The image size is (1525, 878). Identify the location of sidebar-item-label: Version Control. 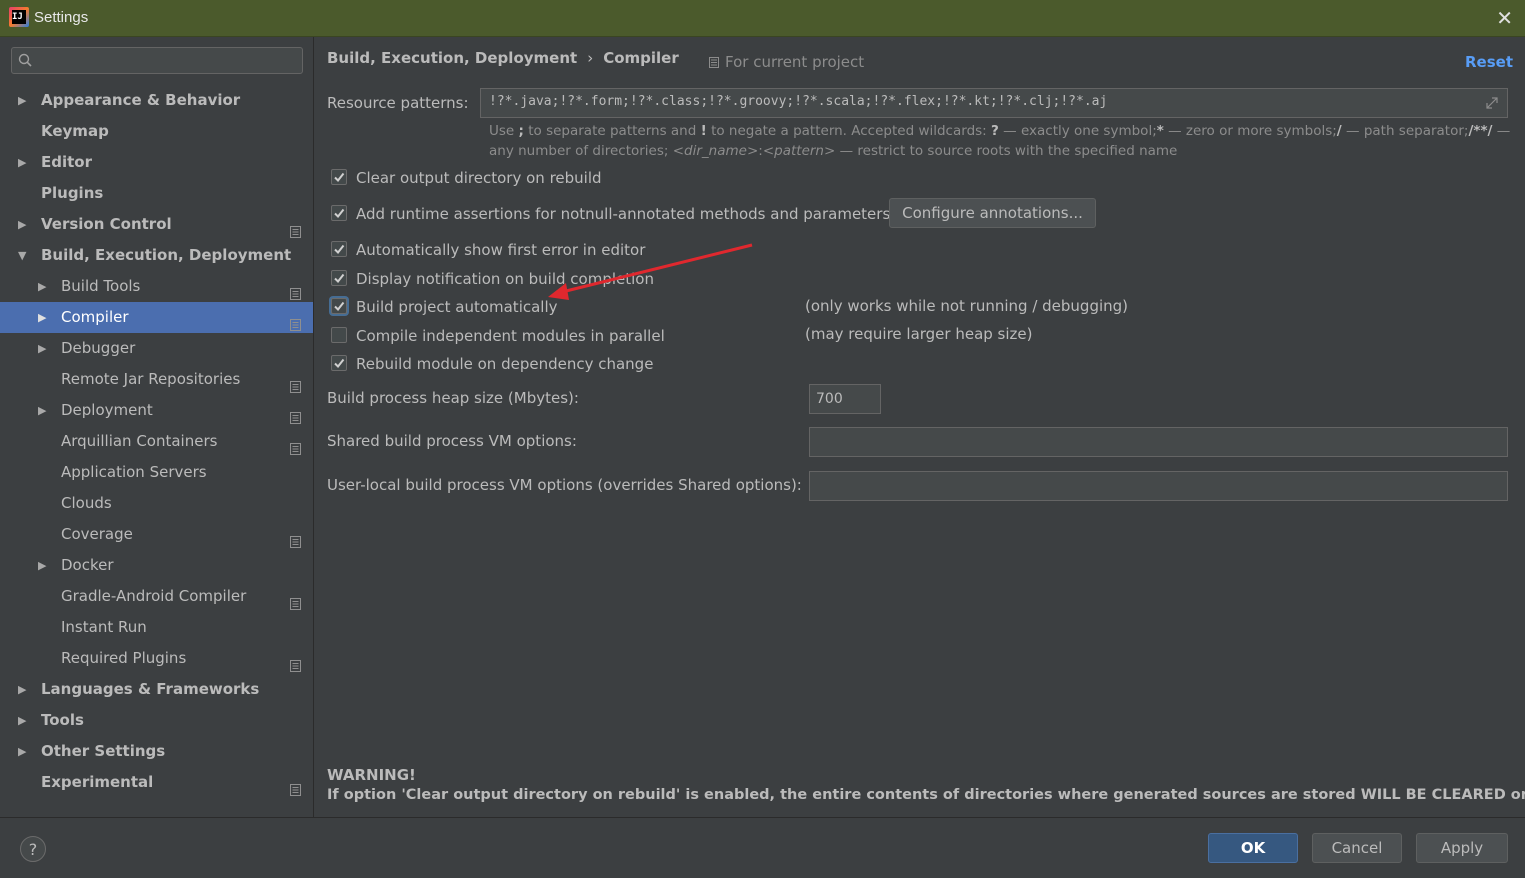
(106, 224).